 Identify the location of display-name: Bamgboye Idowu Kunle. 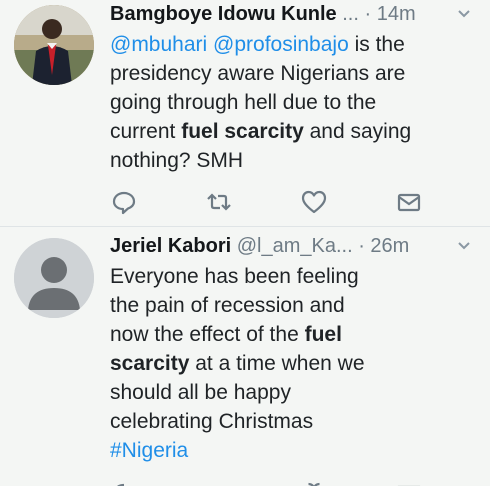
(223, 14).